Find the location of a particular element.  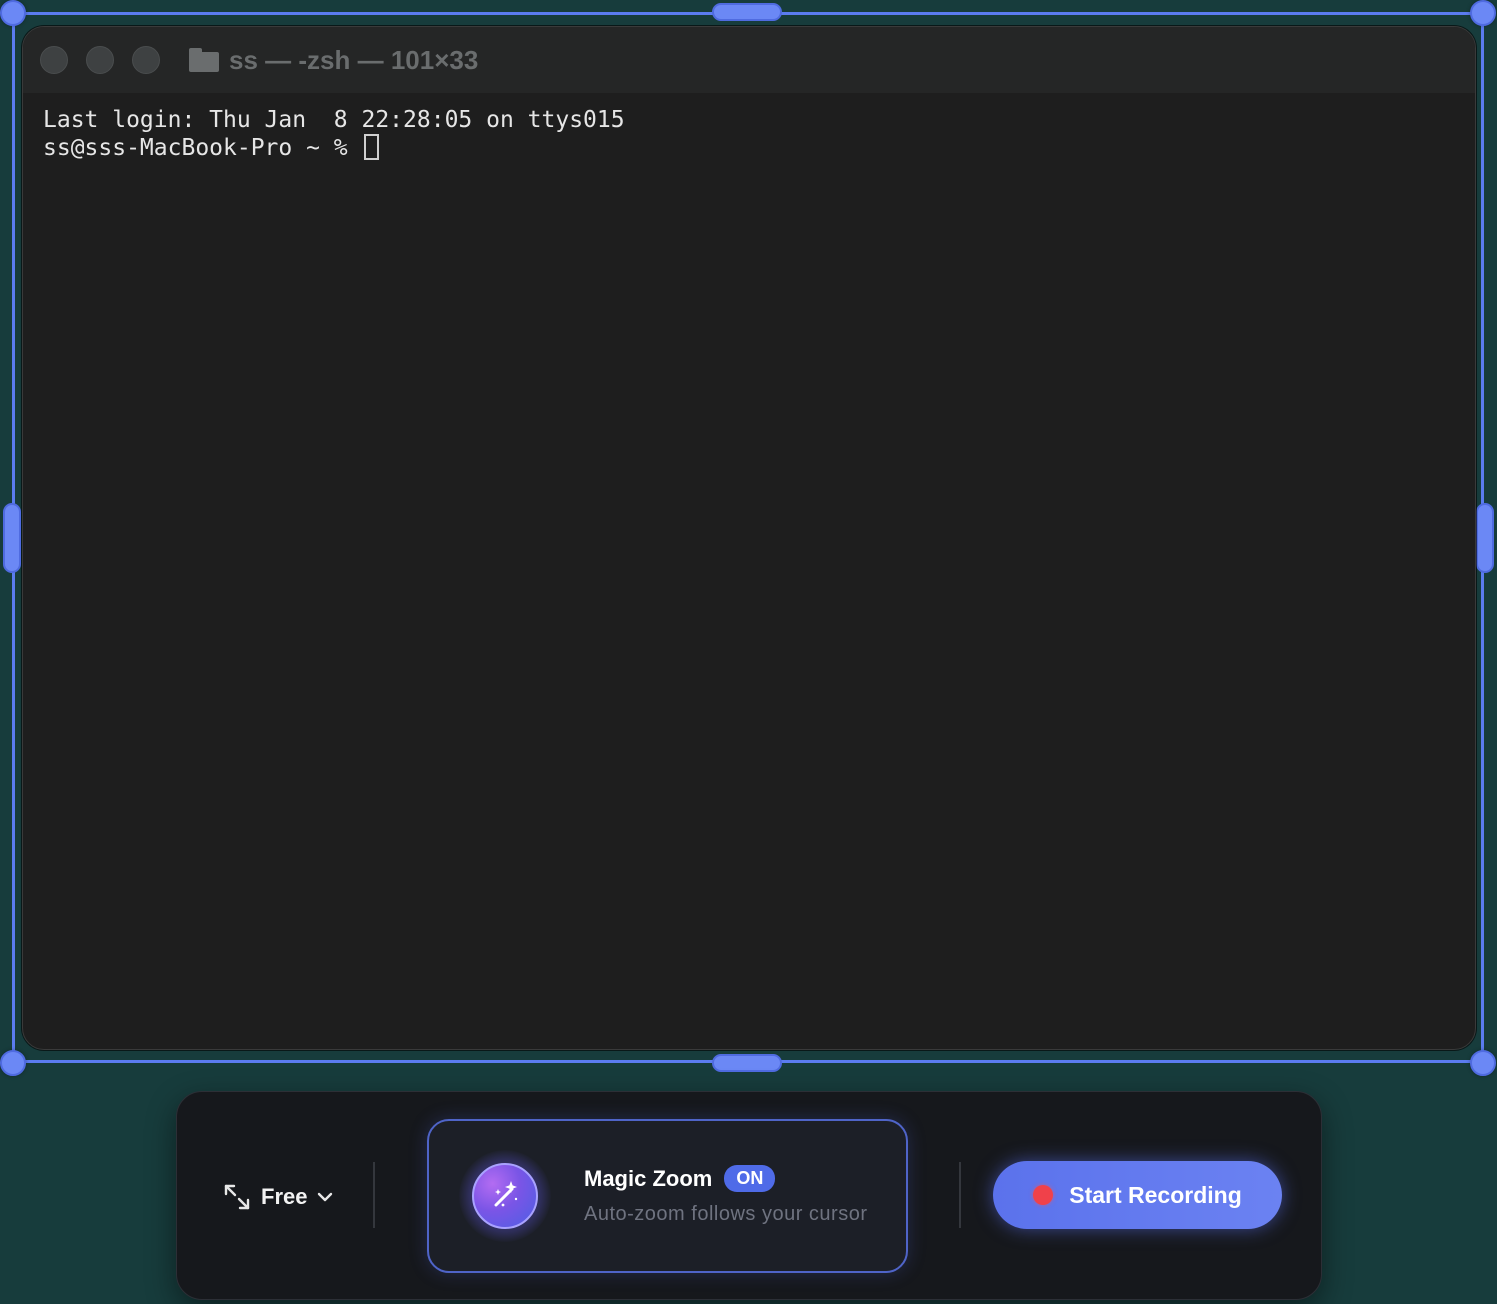

terminal-titlebar: ss — -zsh — 101×33 is located at coordinates (749, 60).